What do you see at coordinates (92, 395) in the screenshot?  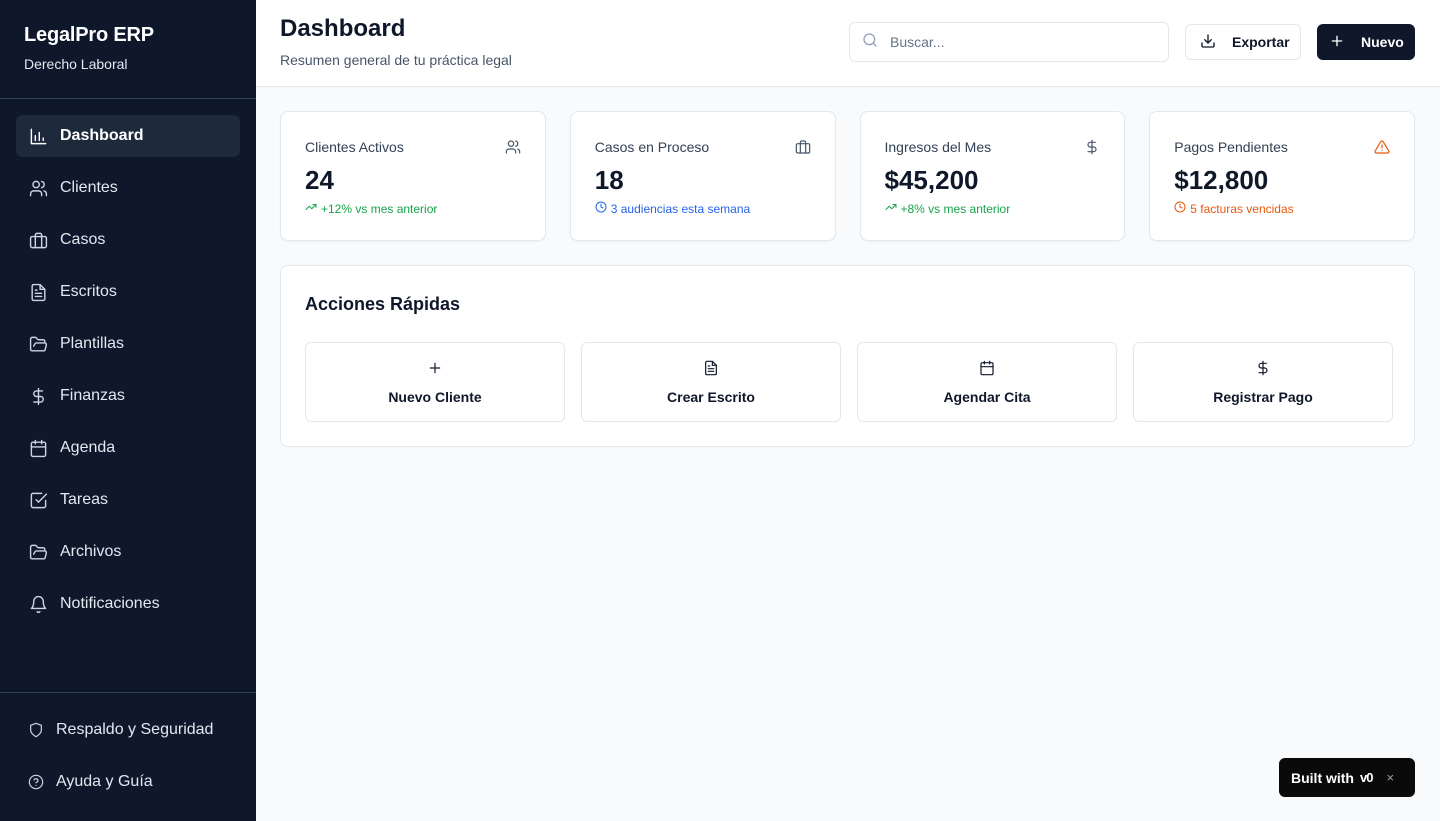 I see `sidebar-item-label: Finanzas` at bounding box center [92, 395].